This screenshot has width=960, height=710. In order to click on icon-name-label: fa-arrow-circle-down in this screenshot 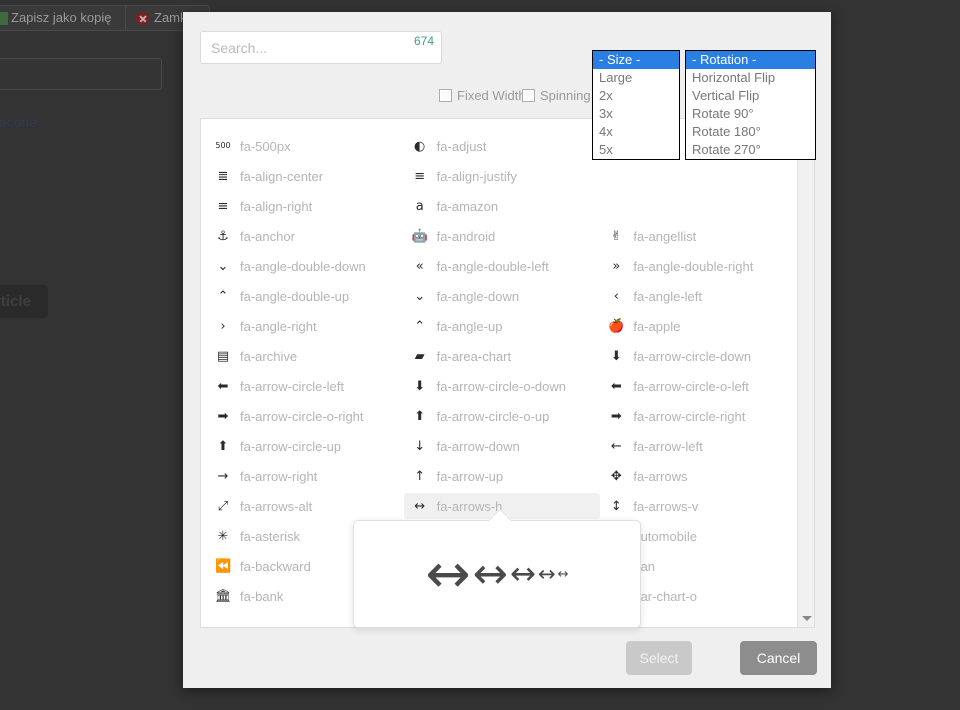, I will do `click(692, 356)`.